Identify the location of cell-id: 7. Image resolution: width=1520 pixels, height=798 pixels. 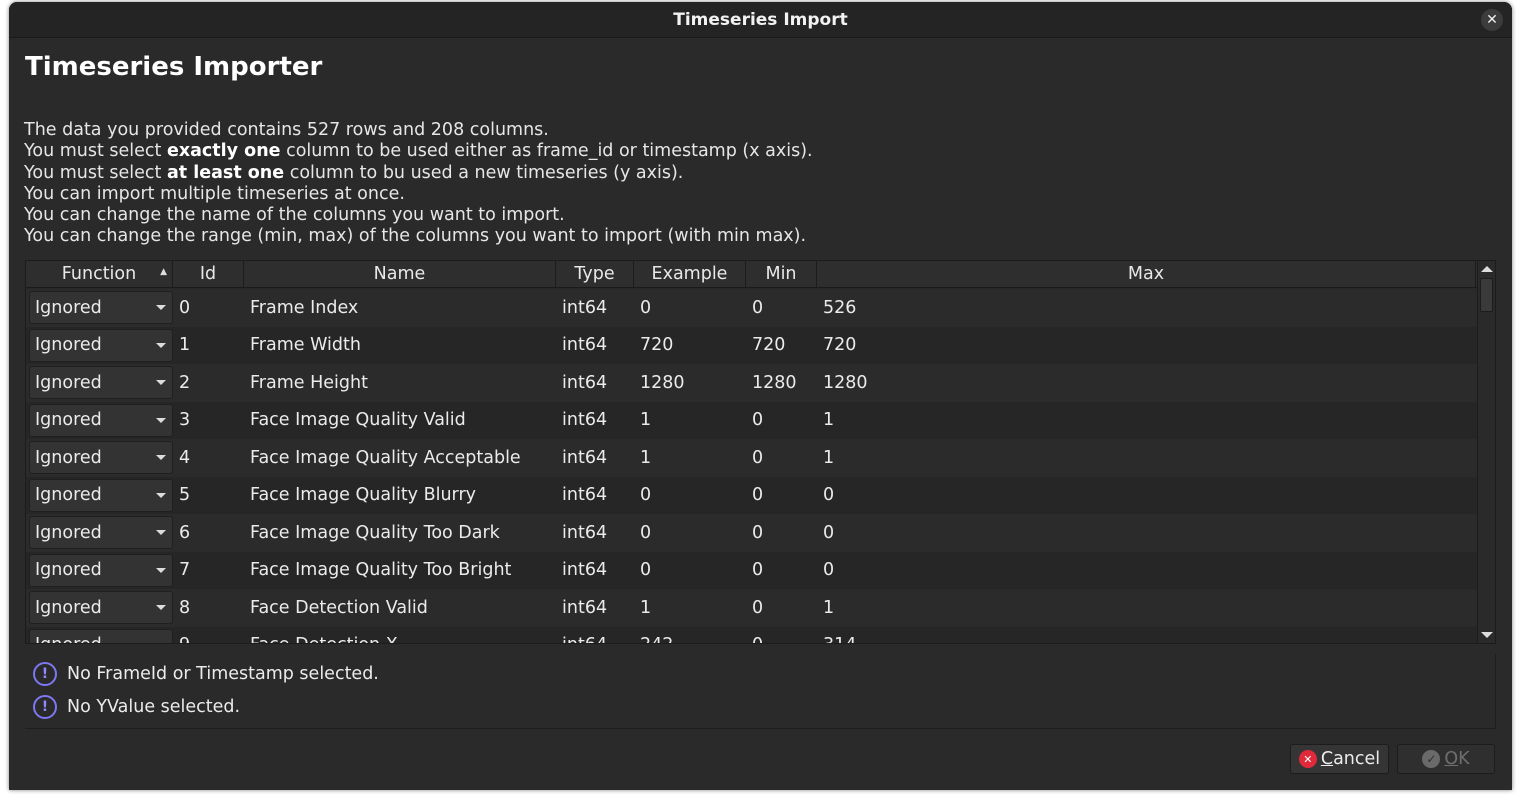
(185, 570).